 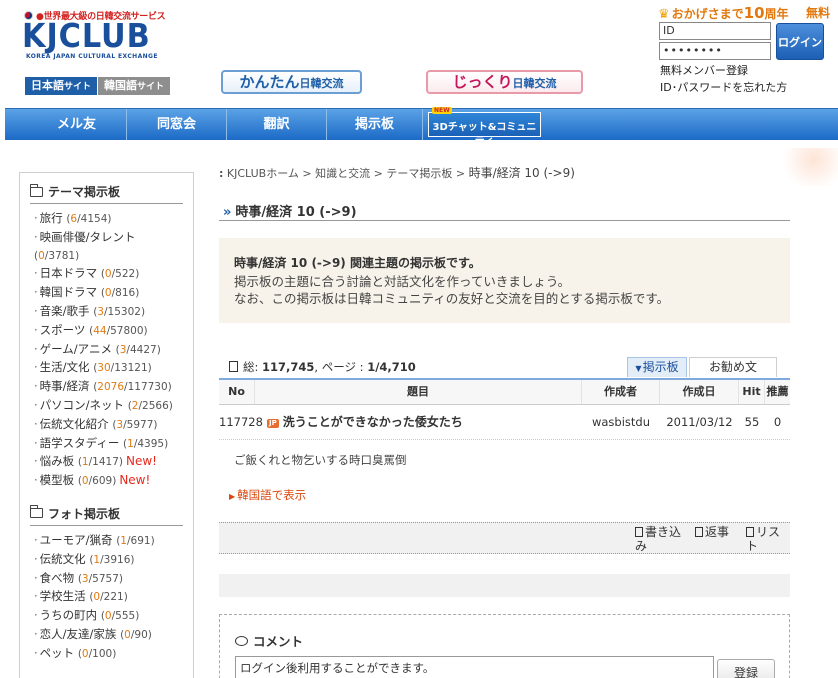 I want to click on sidebar-board-item: · 伝統文化 (1/3916), so click(x=108, y=560).